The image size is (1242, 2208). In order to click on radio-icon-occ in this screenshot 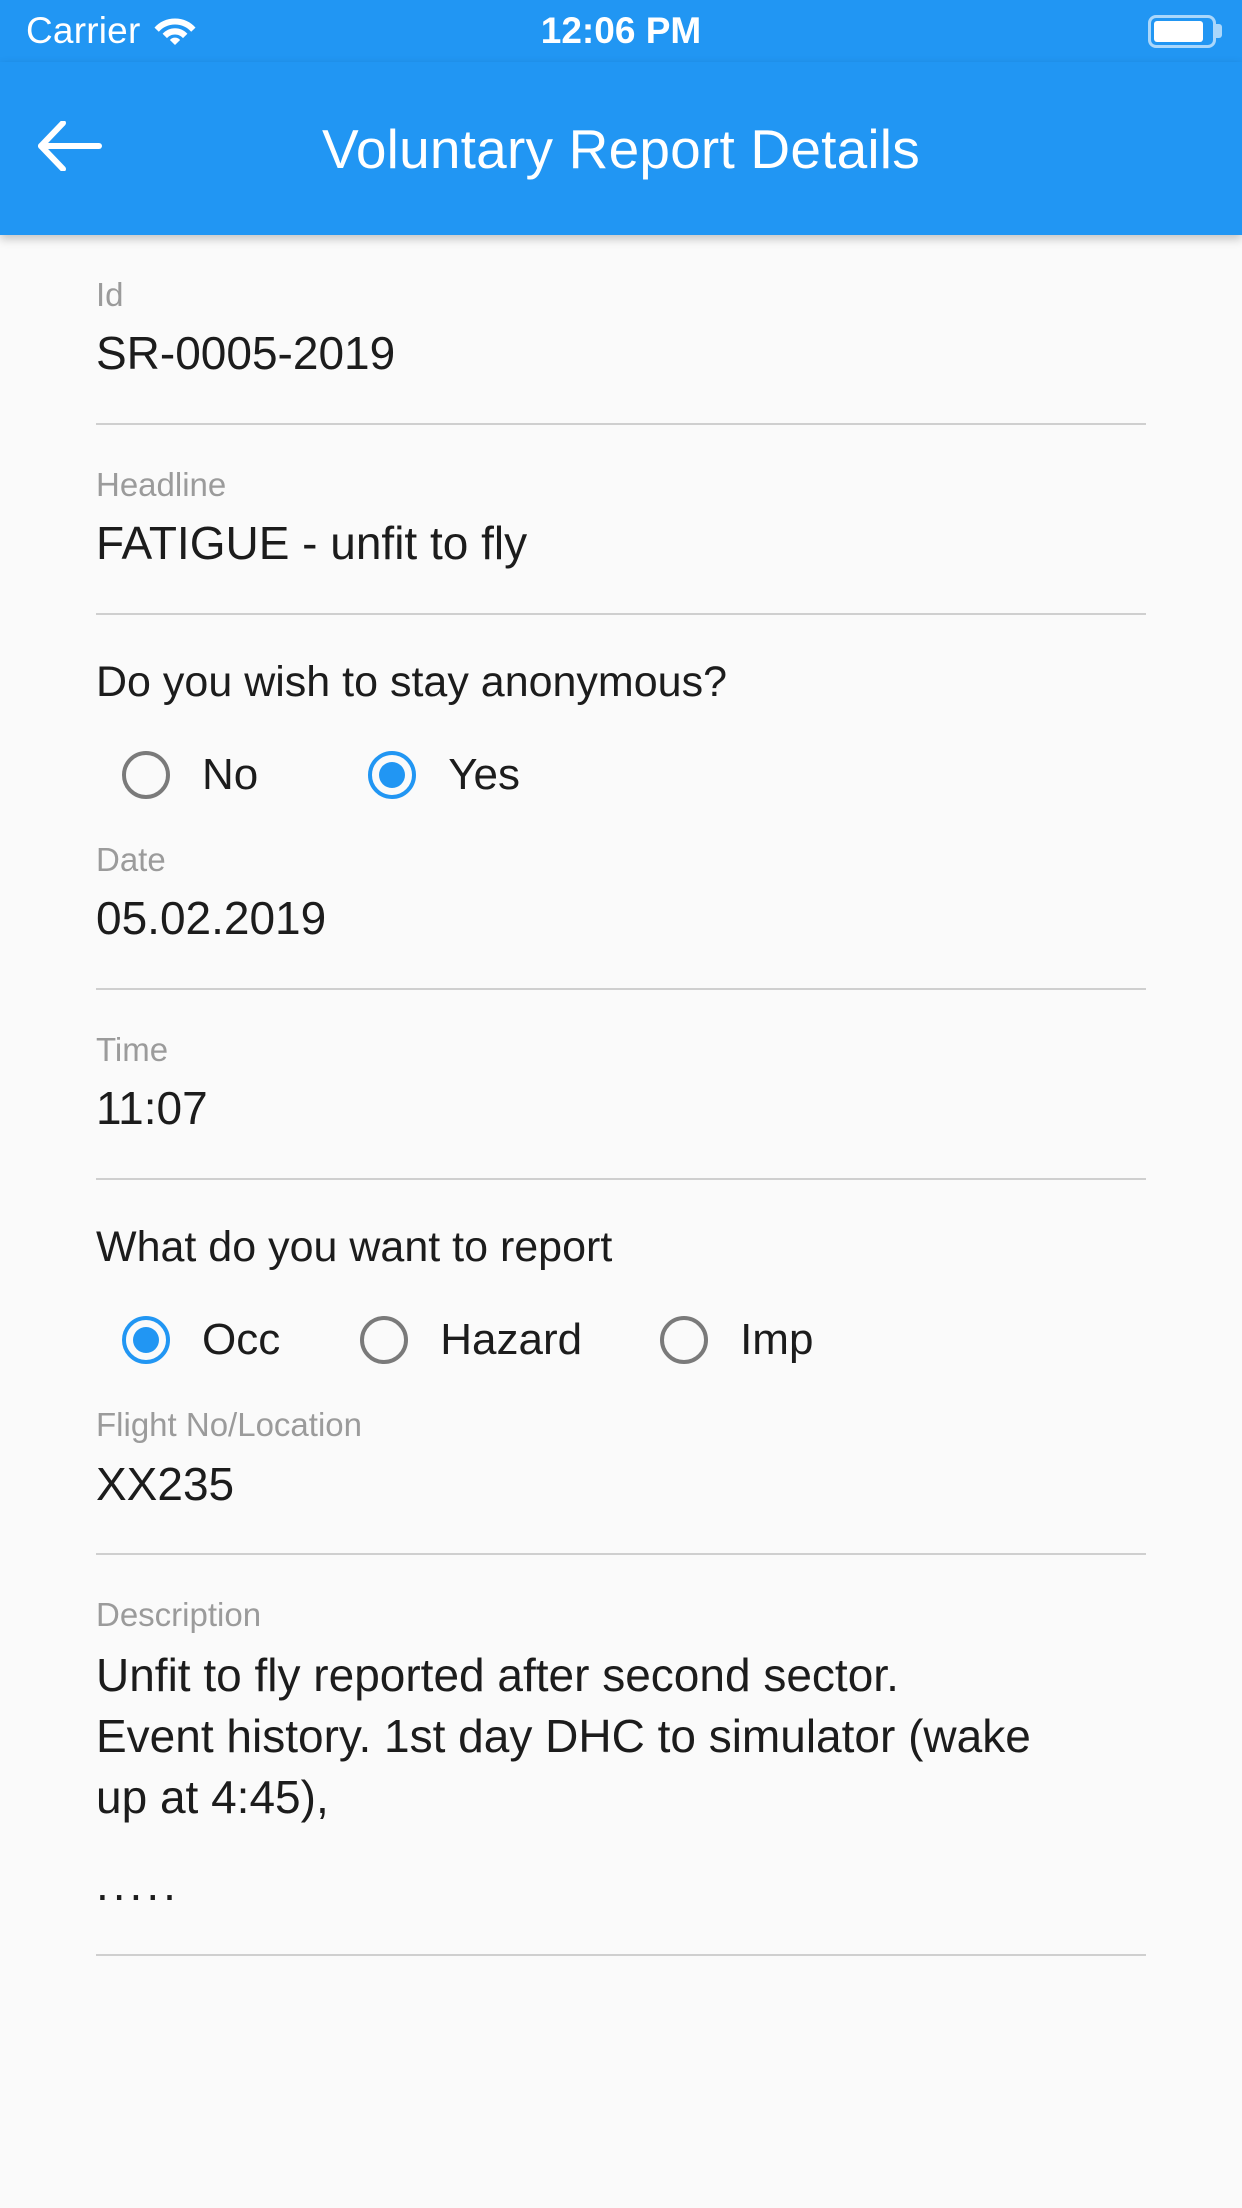, I will do `click(146, 1340)`.